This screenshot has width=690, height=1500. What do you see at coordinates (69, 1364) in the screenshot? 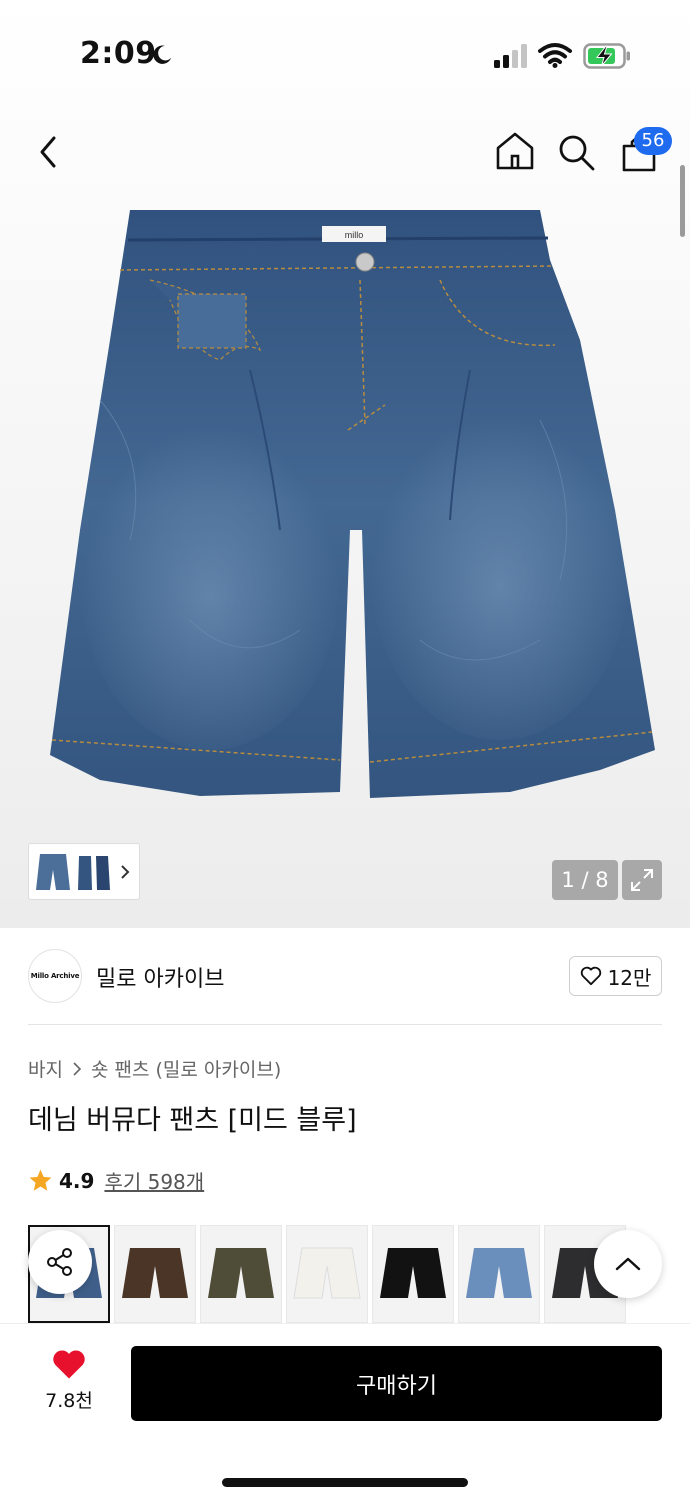
I see `heart-filled-icon` at bounding box center [69, 1364].